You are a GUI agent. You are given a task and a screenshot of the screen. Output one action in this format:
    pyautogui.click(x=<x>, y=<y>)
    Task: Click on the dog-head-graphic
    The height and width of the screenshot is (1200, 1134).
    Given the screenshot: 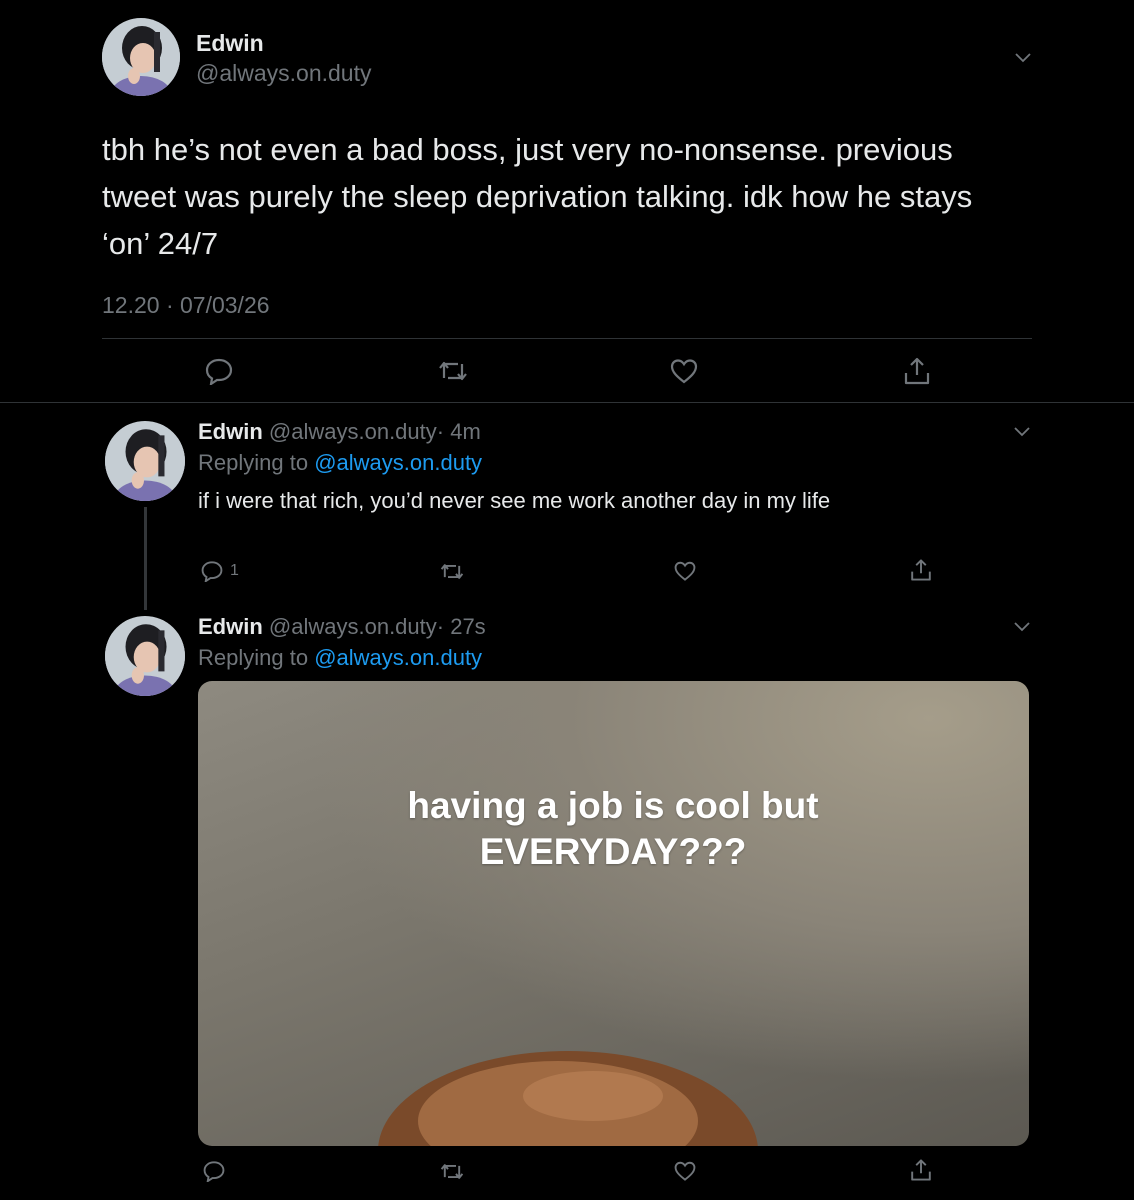 What is the action you would take?
    pyautogui.click(x=568, y=1098)
    